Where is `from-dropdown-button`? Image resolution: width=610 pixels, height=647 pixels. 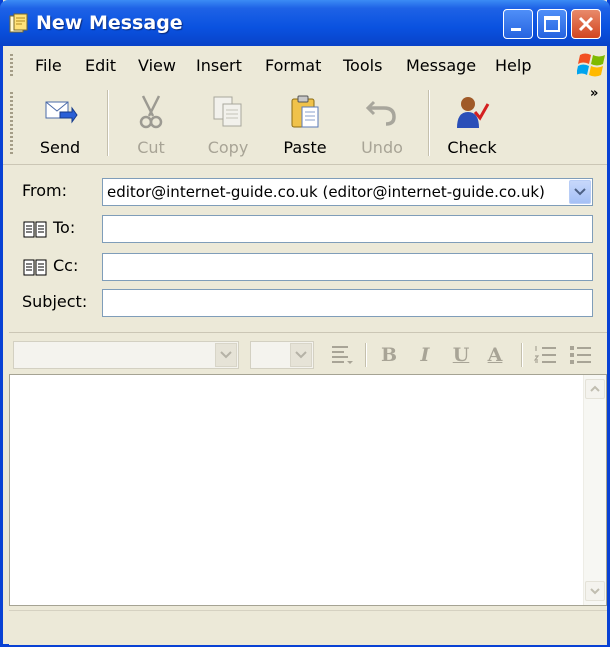 from-dropdown-button is located at coordinates (580, 192).